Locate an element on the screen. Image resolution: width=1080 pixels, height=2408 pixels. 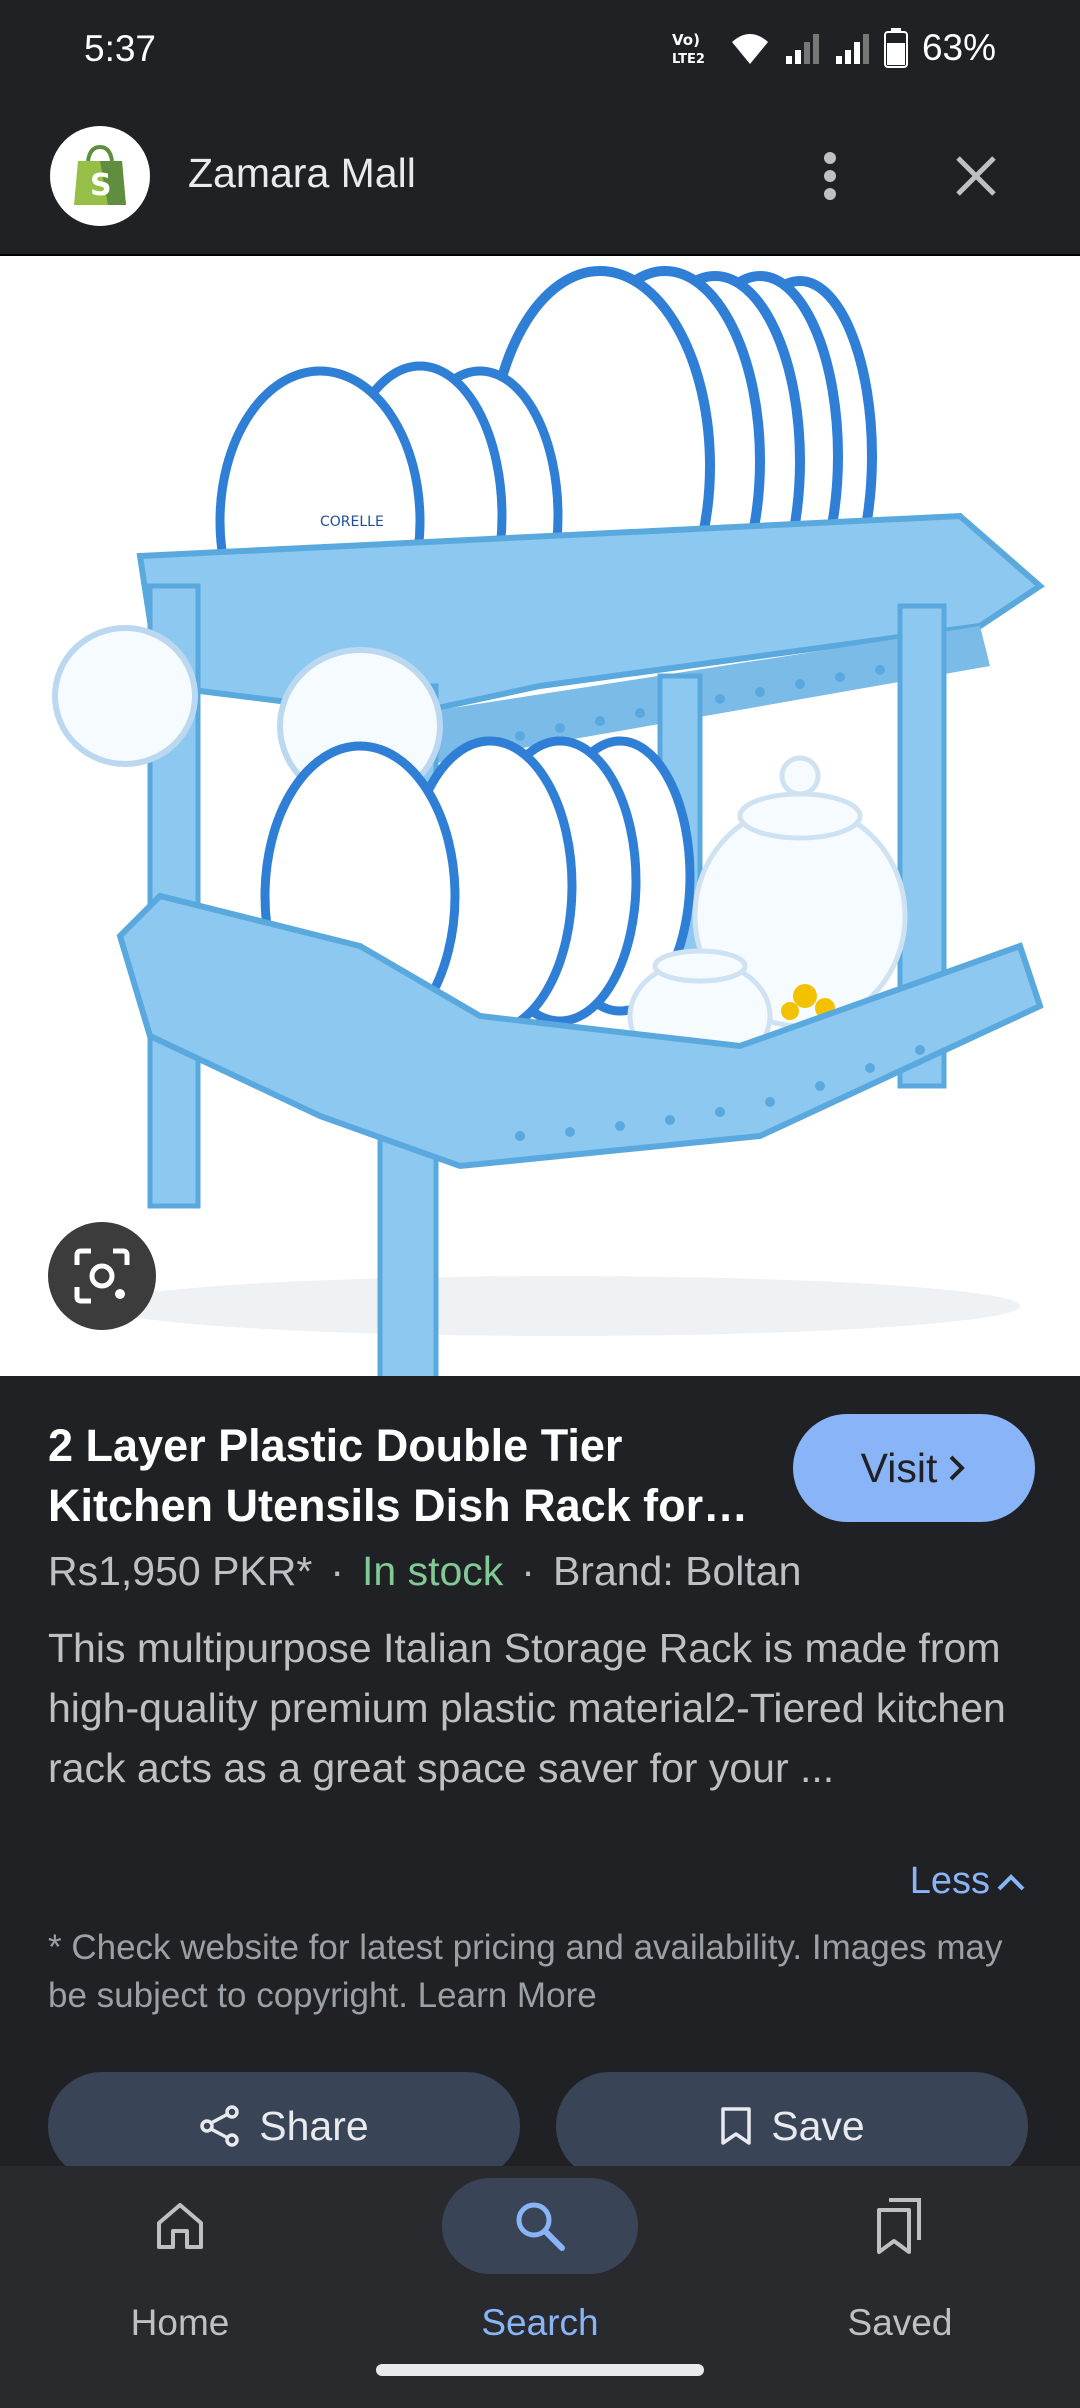
battery-percentage: 63% is located at coordinates (958, 47).